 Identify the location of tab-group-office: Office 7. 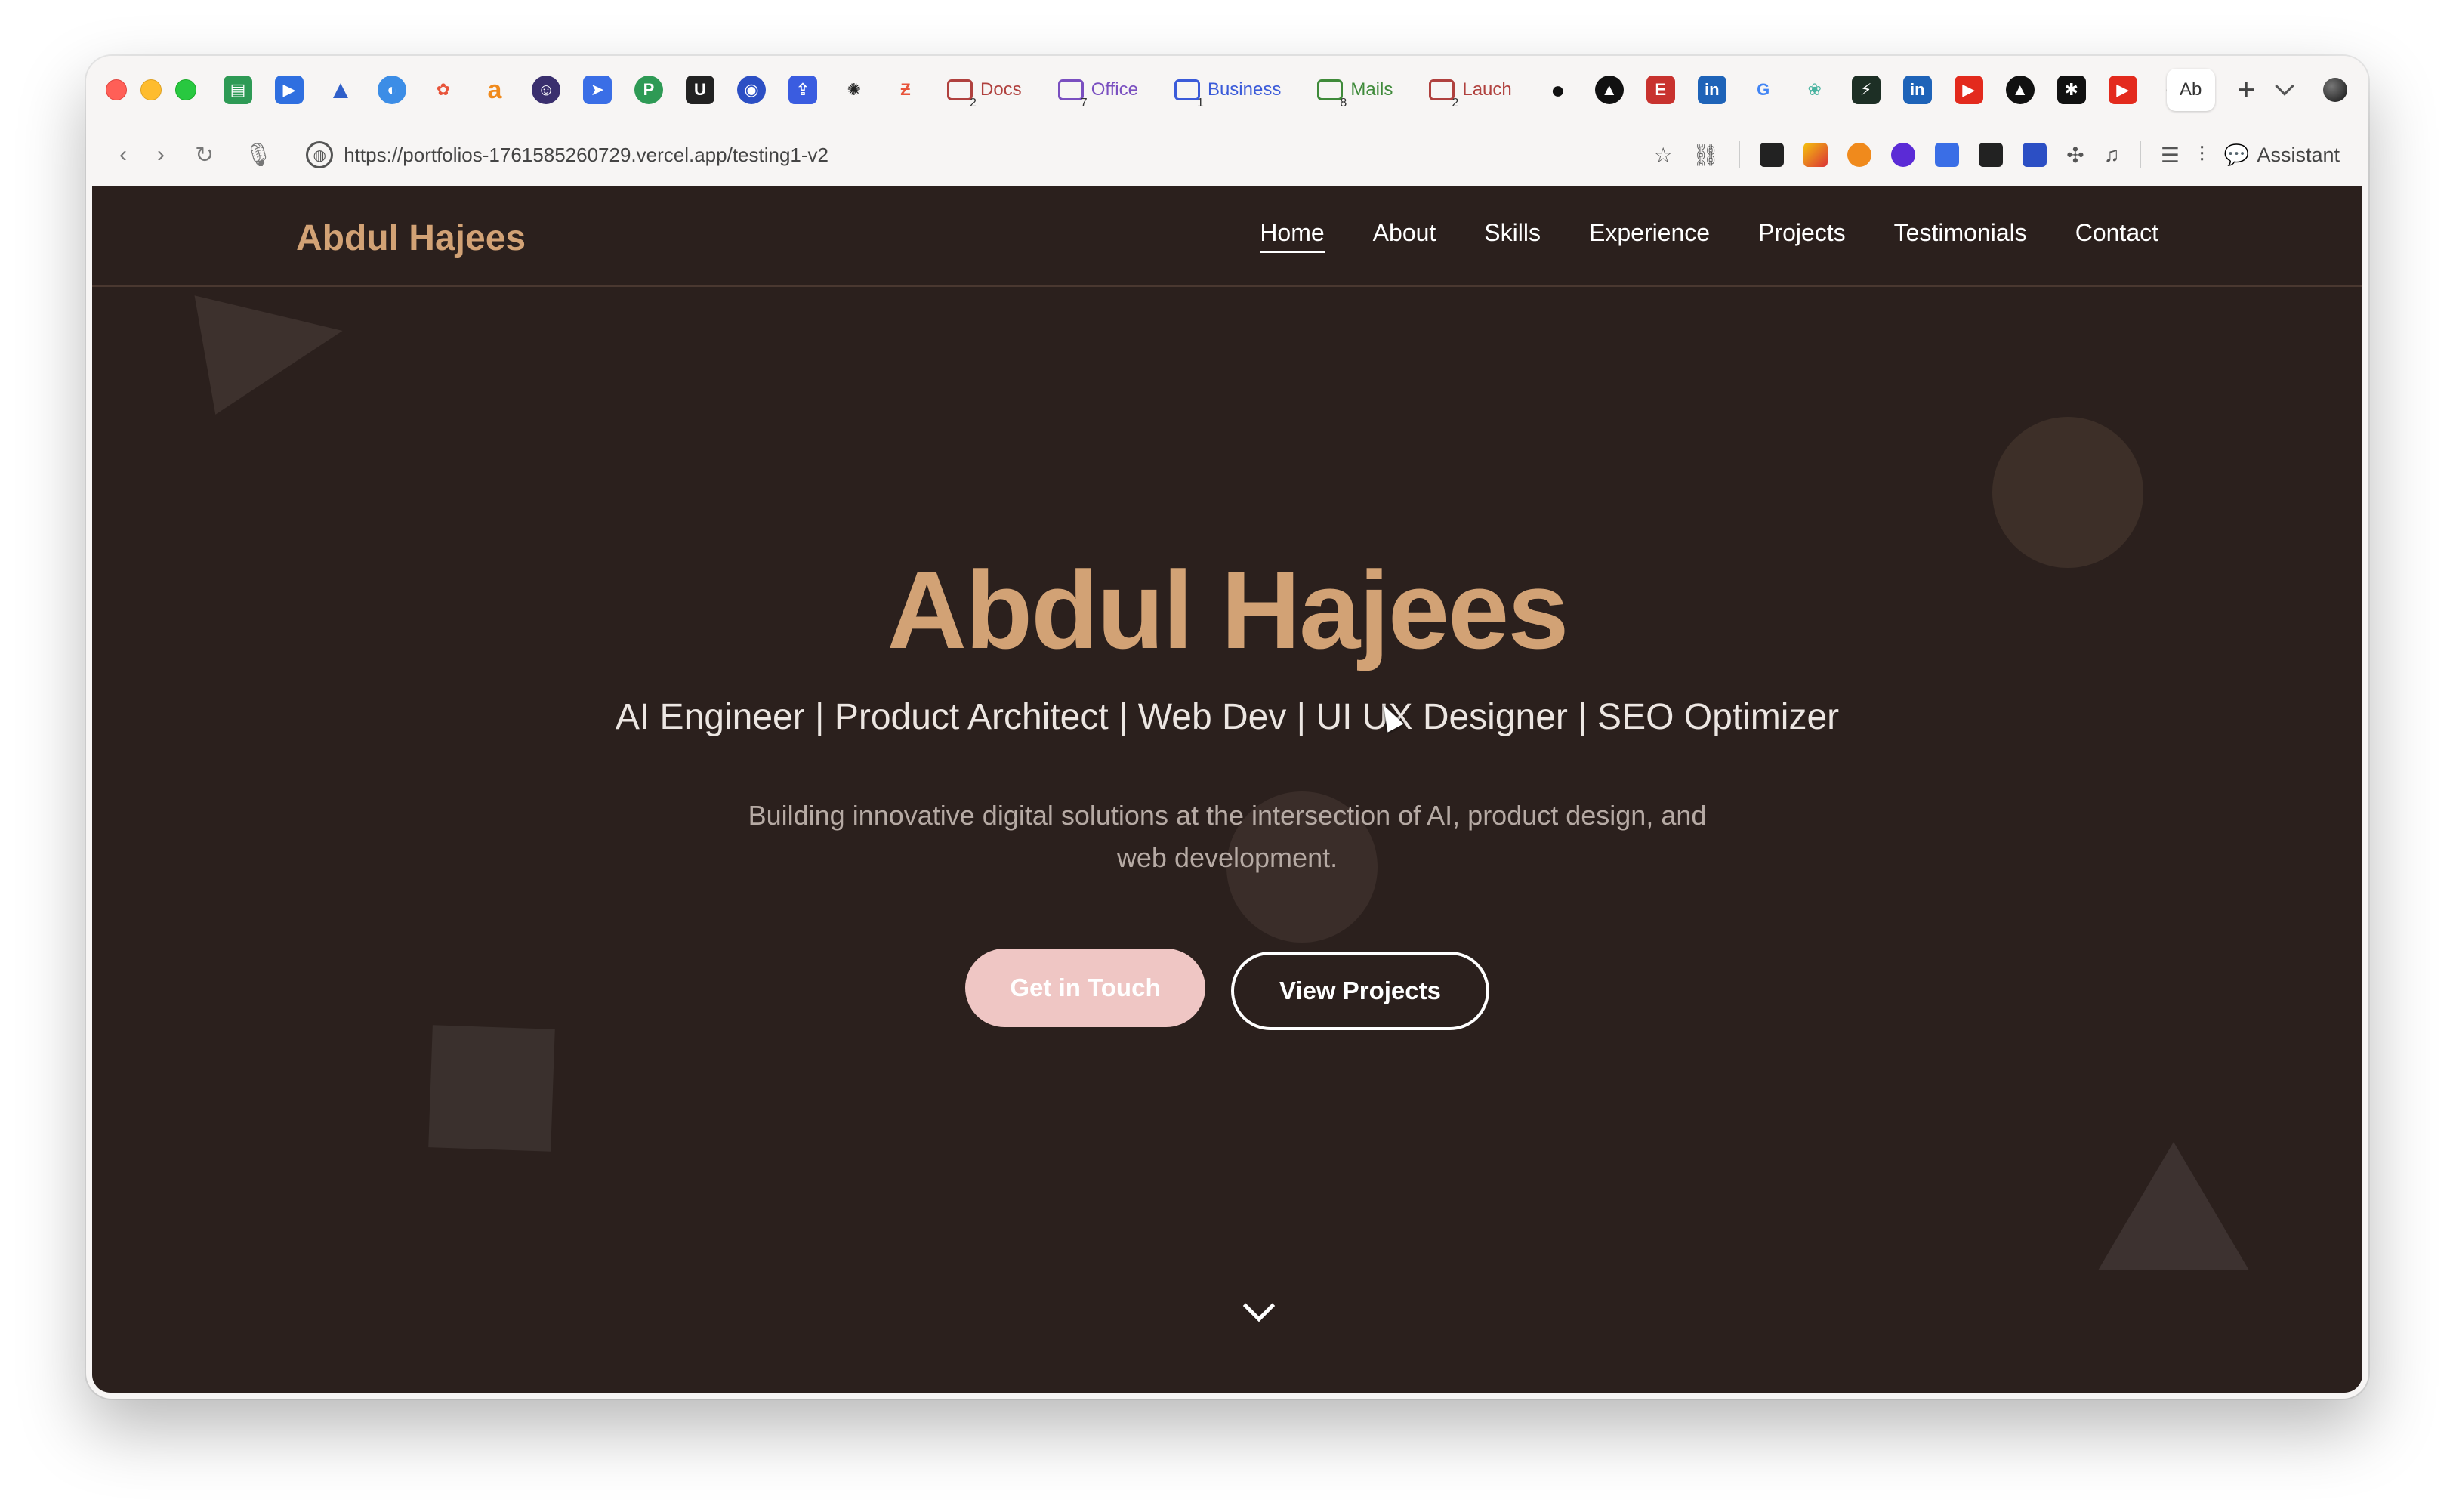
(1098, 90).